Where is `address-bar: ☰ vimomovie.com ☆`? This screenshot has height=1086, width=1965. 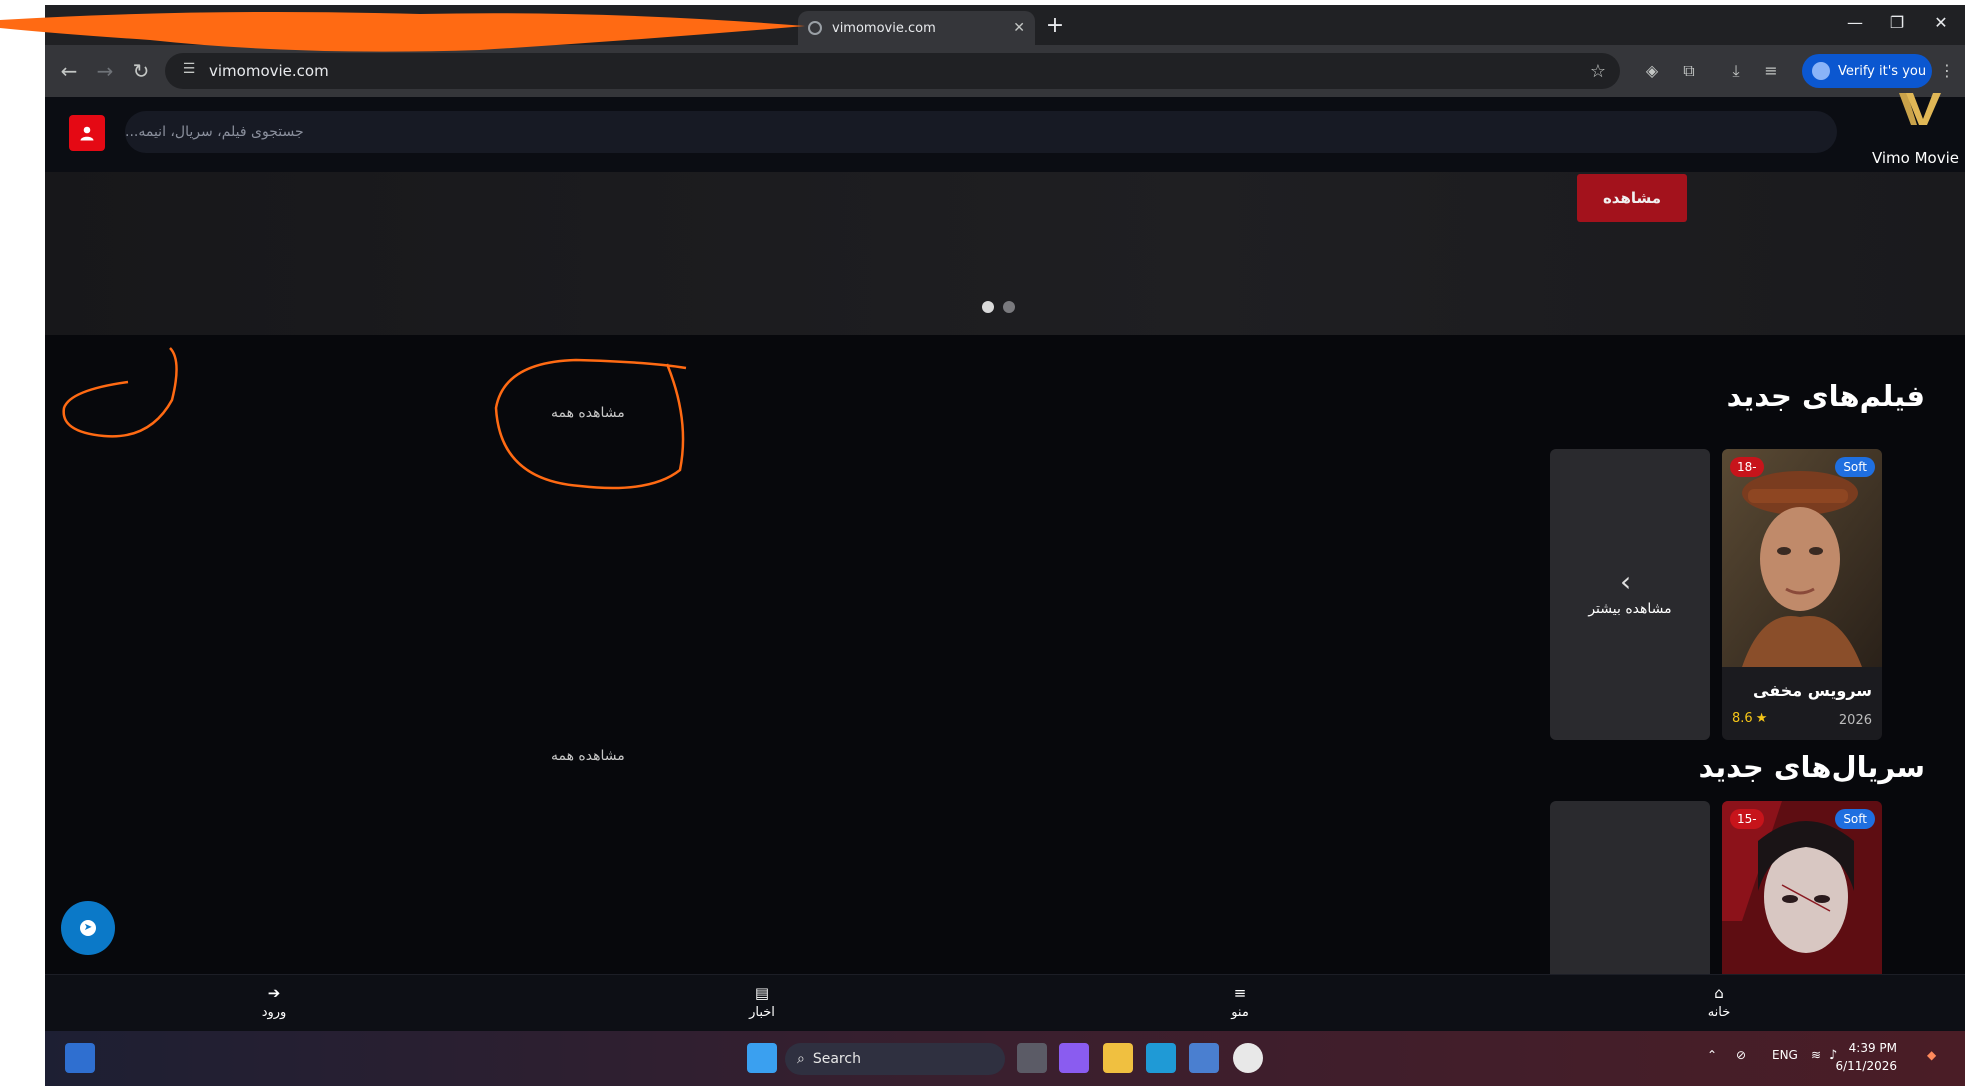 address-bar: ☰ vimomovie.com ☆ is located at coordinates (892, 71).